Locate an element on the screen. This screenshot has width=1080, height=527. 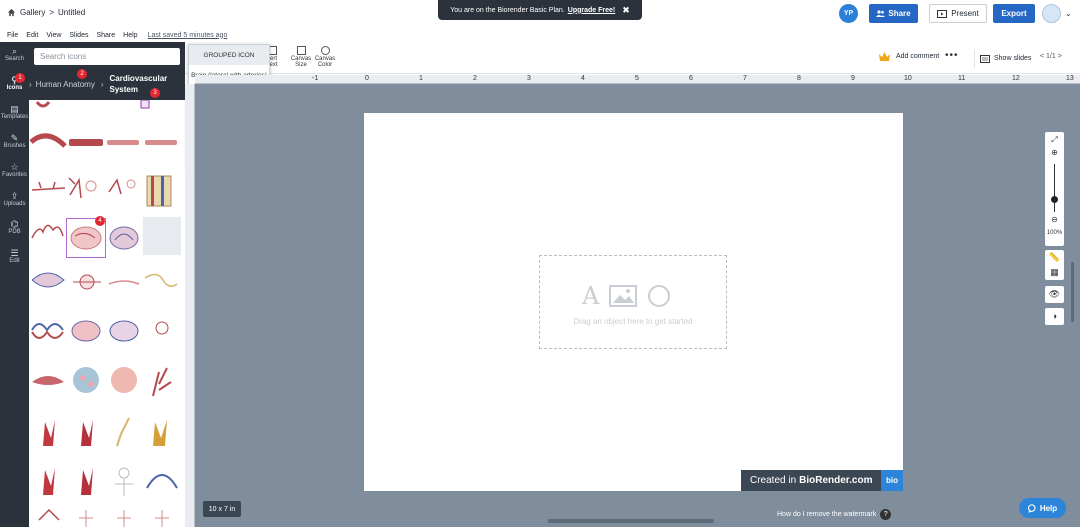
path-human-anatomy: Human Anatomy is located at coordinates (65, 84).